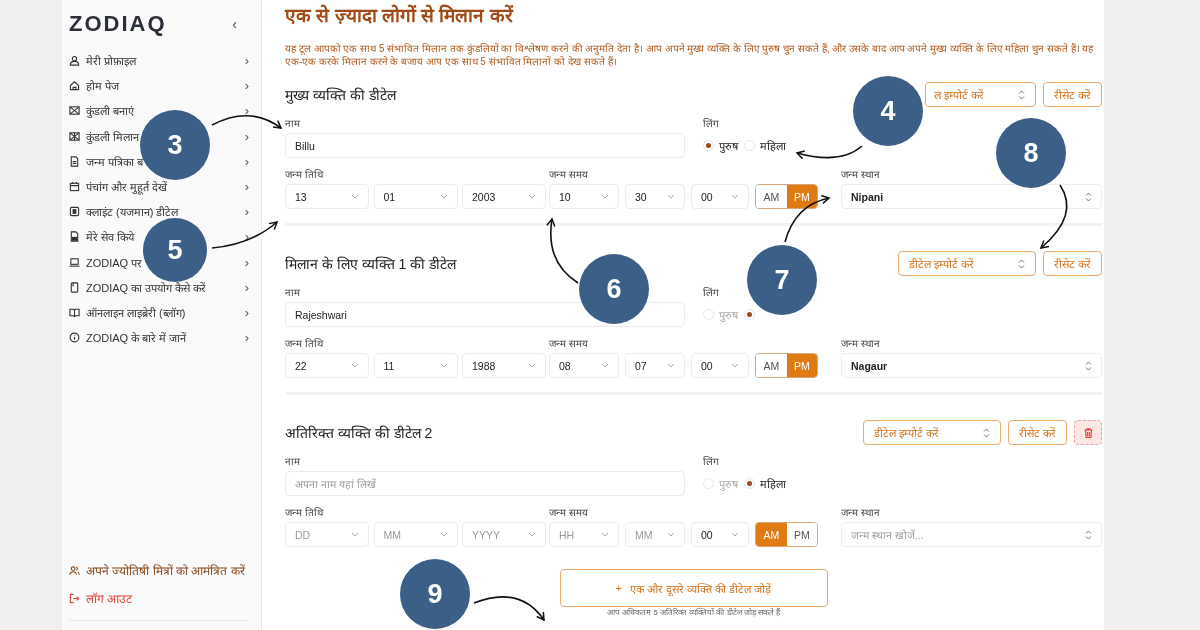 The image size is (1200, 630). Describe the element at coordinates (109, 598) in the screenshot. I see `logout-link: लॉग आउट` at that location.